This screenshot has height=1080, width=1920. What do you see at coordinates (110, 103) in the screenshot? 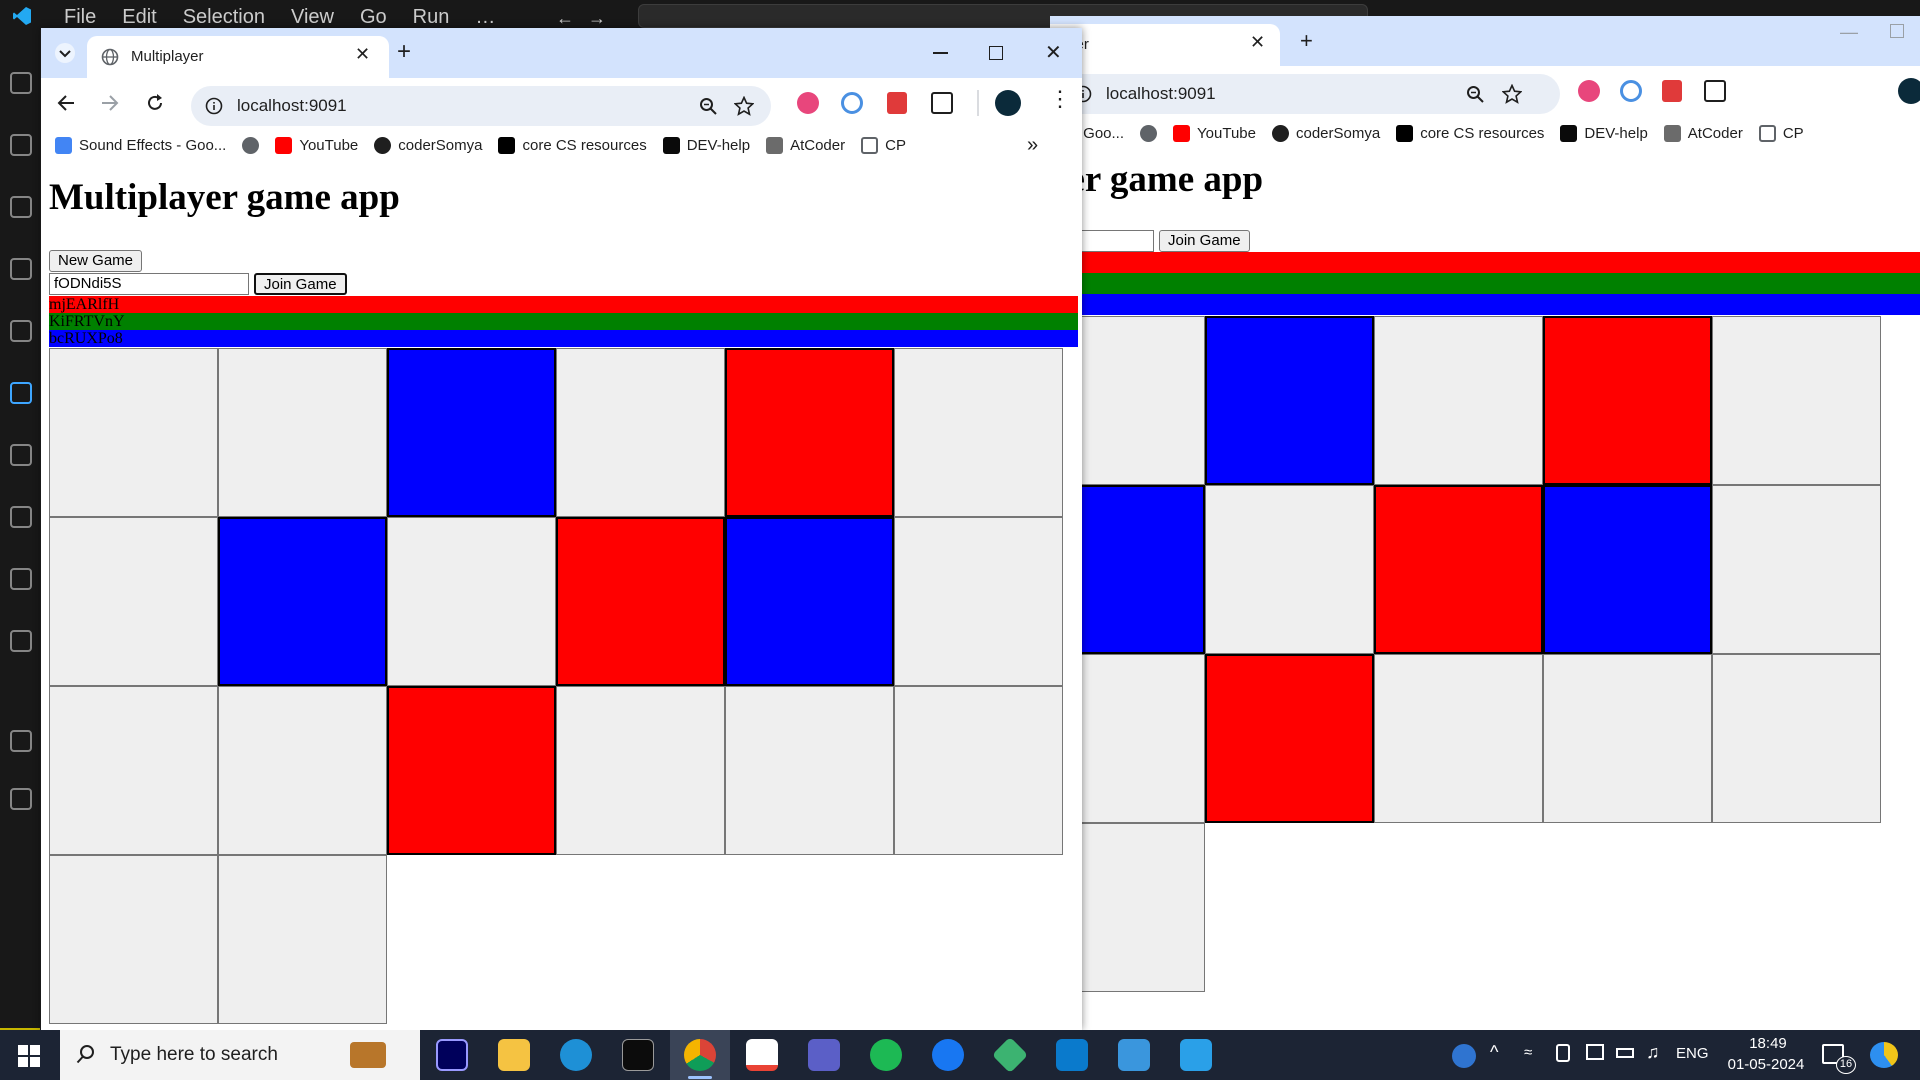
I see `forward-arrow-icon` at bounding box center [110, 103].